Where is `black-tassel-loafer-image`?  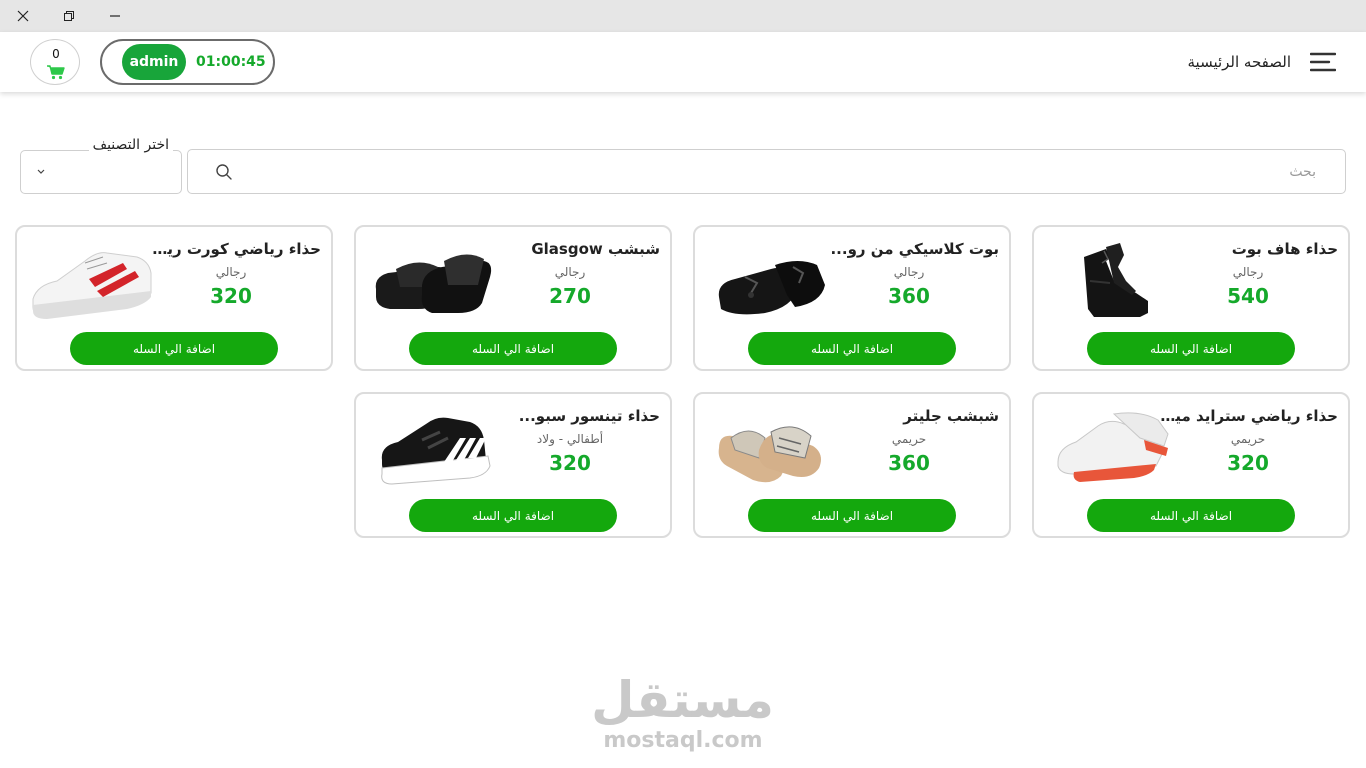
black-tassel-loafer-image is located at coordinates (769, 281).